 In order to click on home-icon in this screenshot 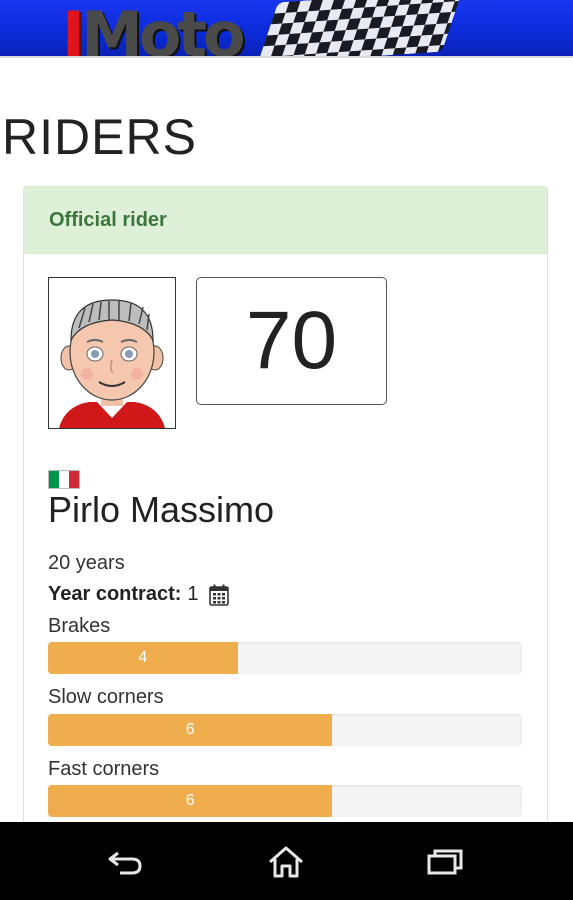, I will do `click(286, 862)`.